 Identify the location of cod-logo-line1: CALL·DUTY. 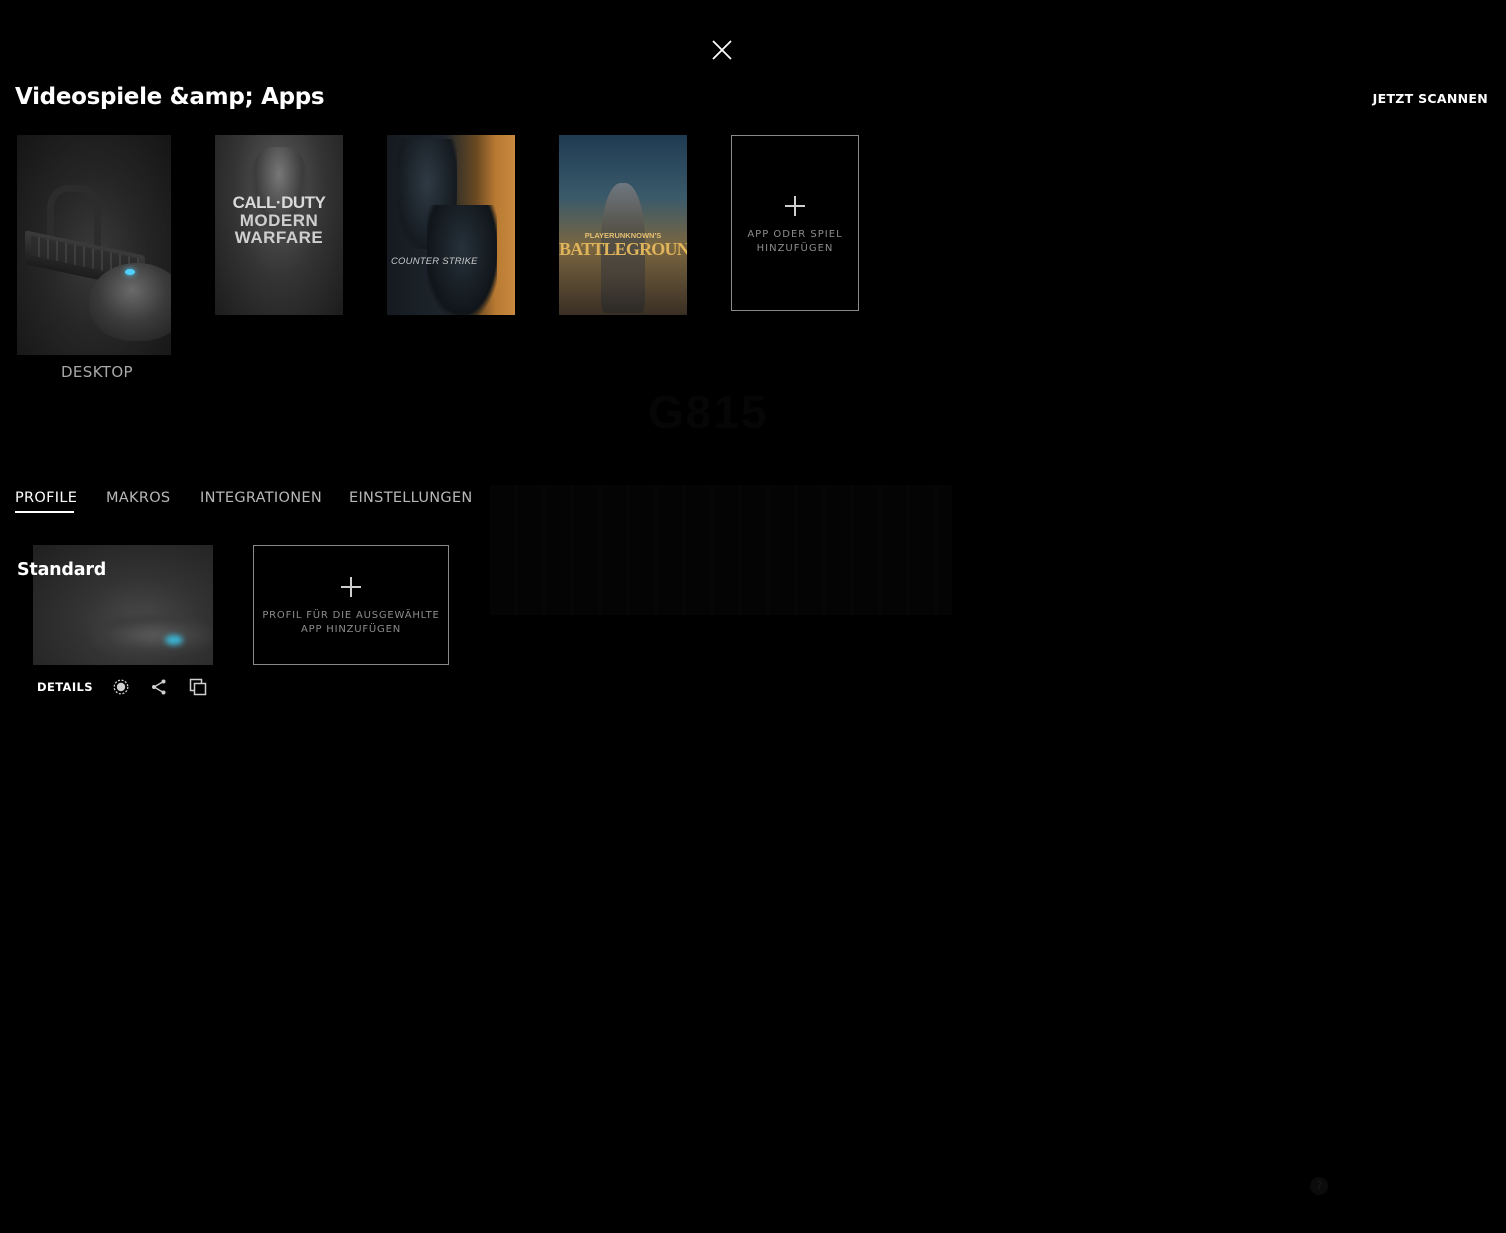
(279, 202).